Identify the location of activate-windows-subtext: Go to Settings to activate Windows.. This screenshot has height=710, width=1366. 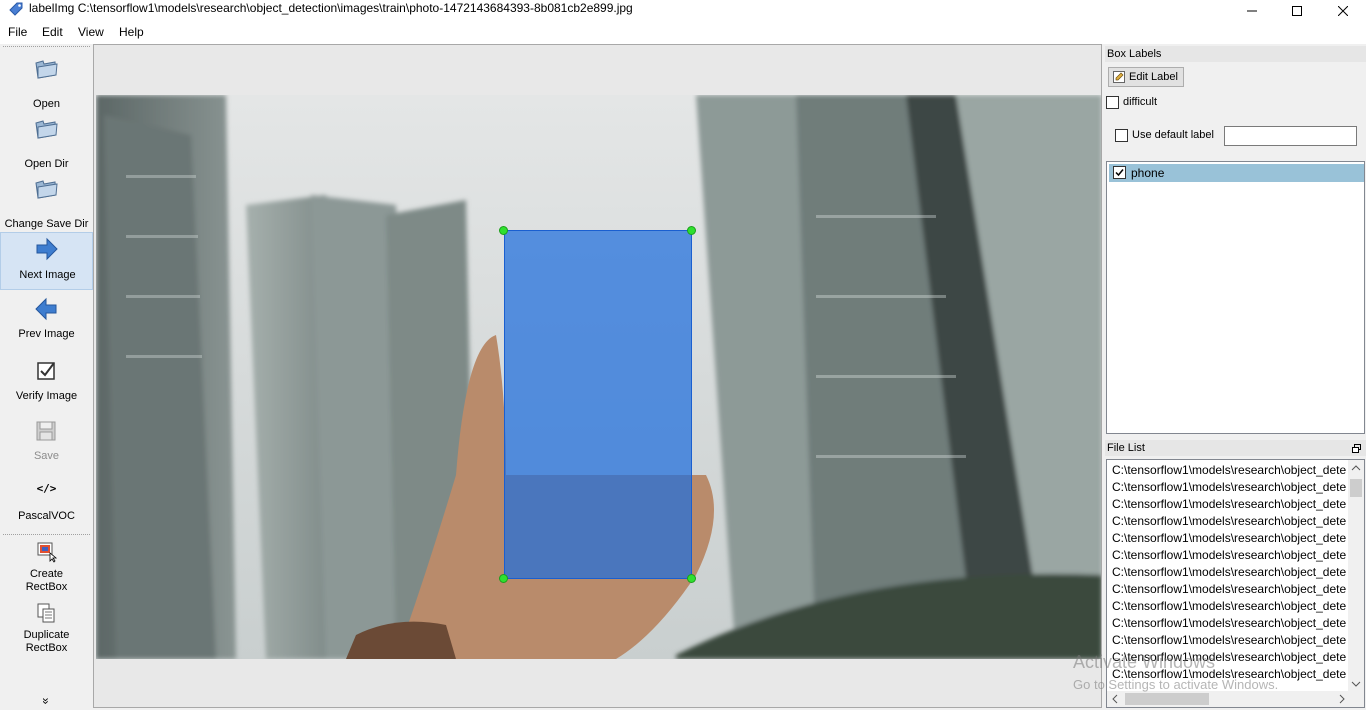
(1176, 684).